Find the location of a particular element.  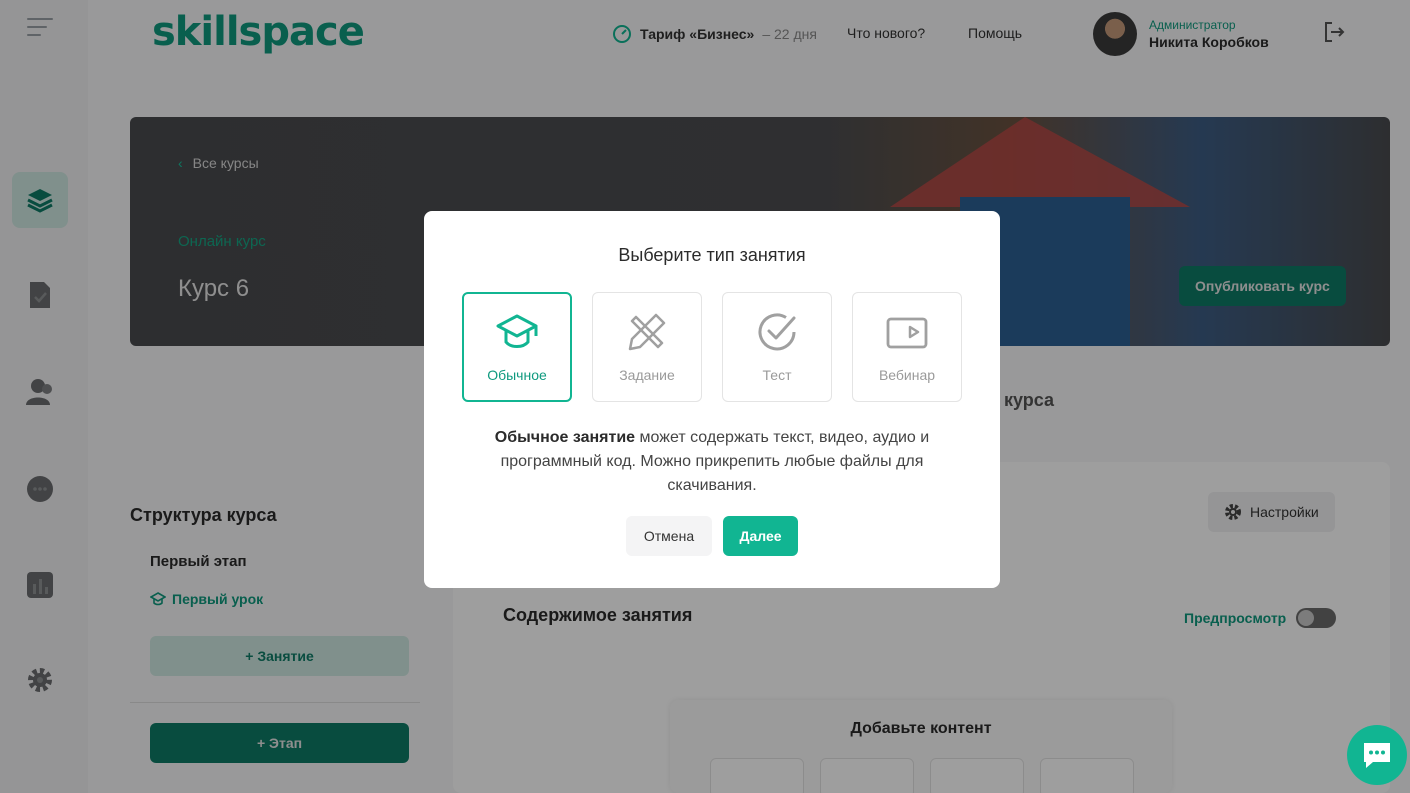

lesson-type-options: Обычное Задание Тест Вебинар is located at coordinates (712, 347).